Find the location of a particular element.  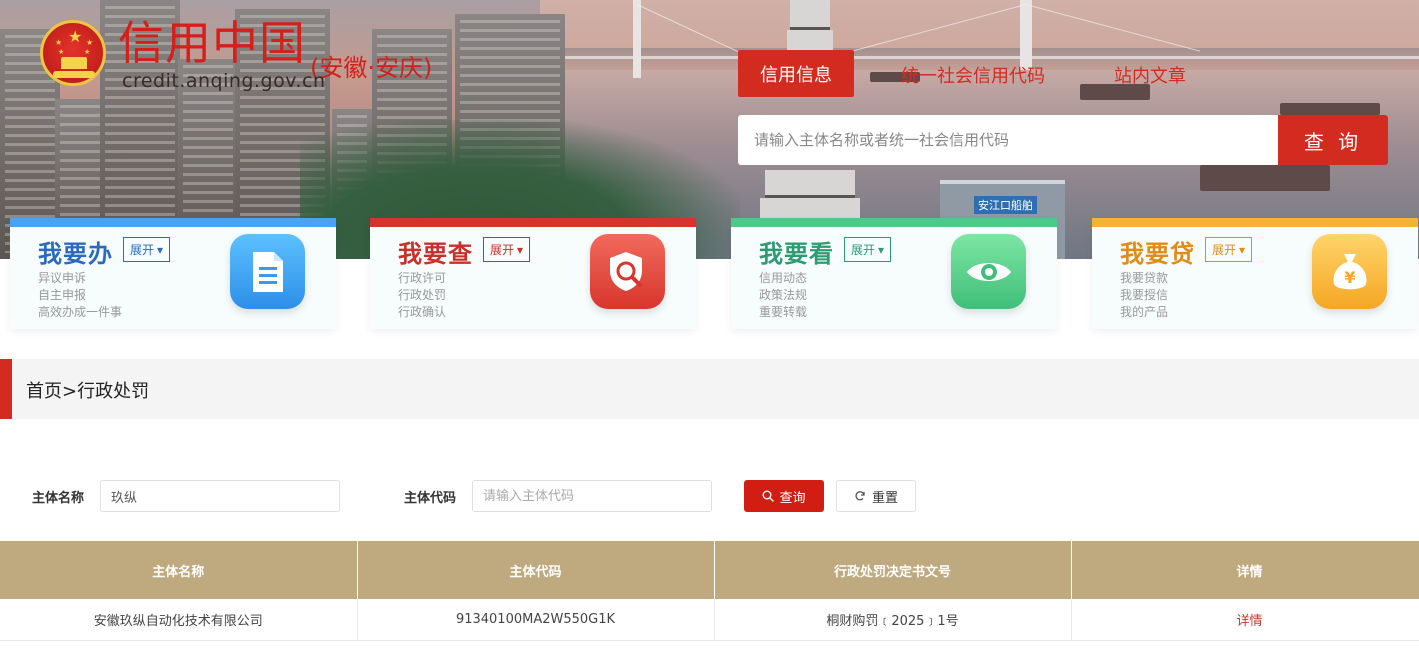

subject-code-input is located at coordinates (592, 496).